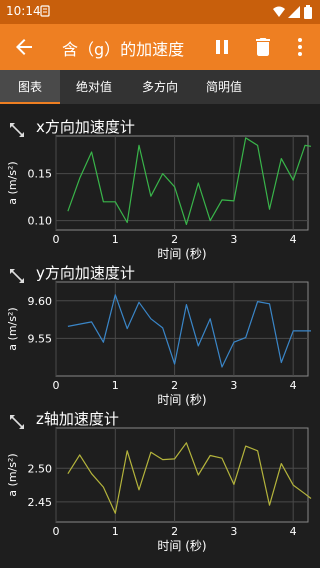 Image resolution: width=320 pixels, height=568 pixels. I want to click on tab-label: 多方向, so click(159, 87).